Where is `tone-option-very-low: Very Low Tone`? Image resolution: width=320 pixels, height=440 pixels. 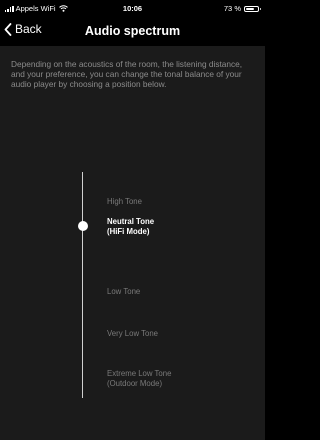
tone-option-very-low: Very Low Tone is located at coordinates (177, 334).